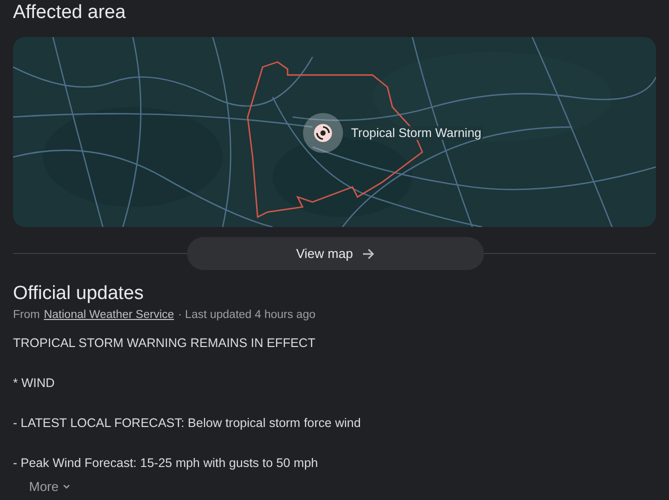 The width and height of the screenshot is (669, 500). What do you see at coordinates (323, 133) in the screenshot?
I see `storm-marker-icon` at bounding box center [323, 133].